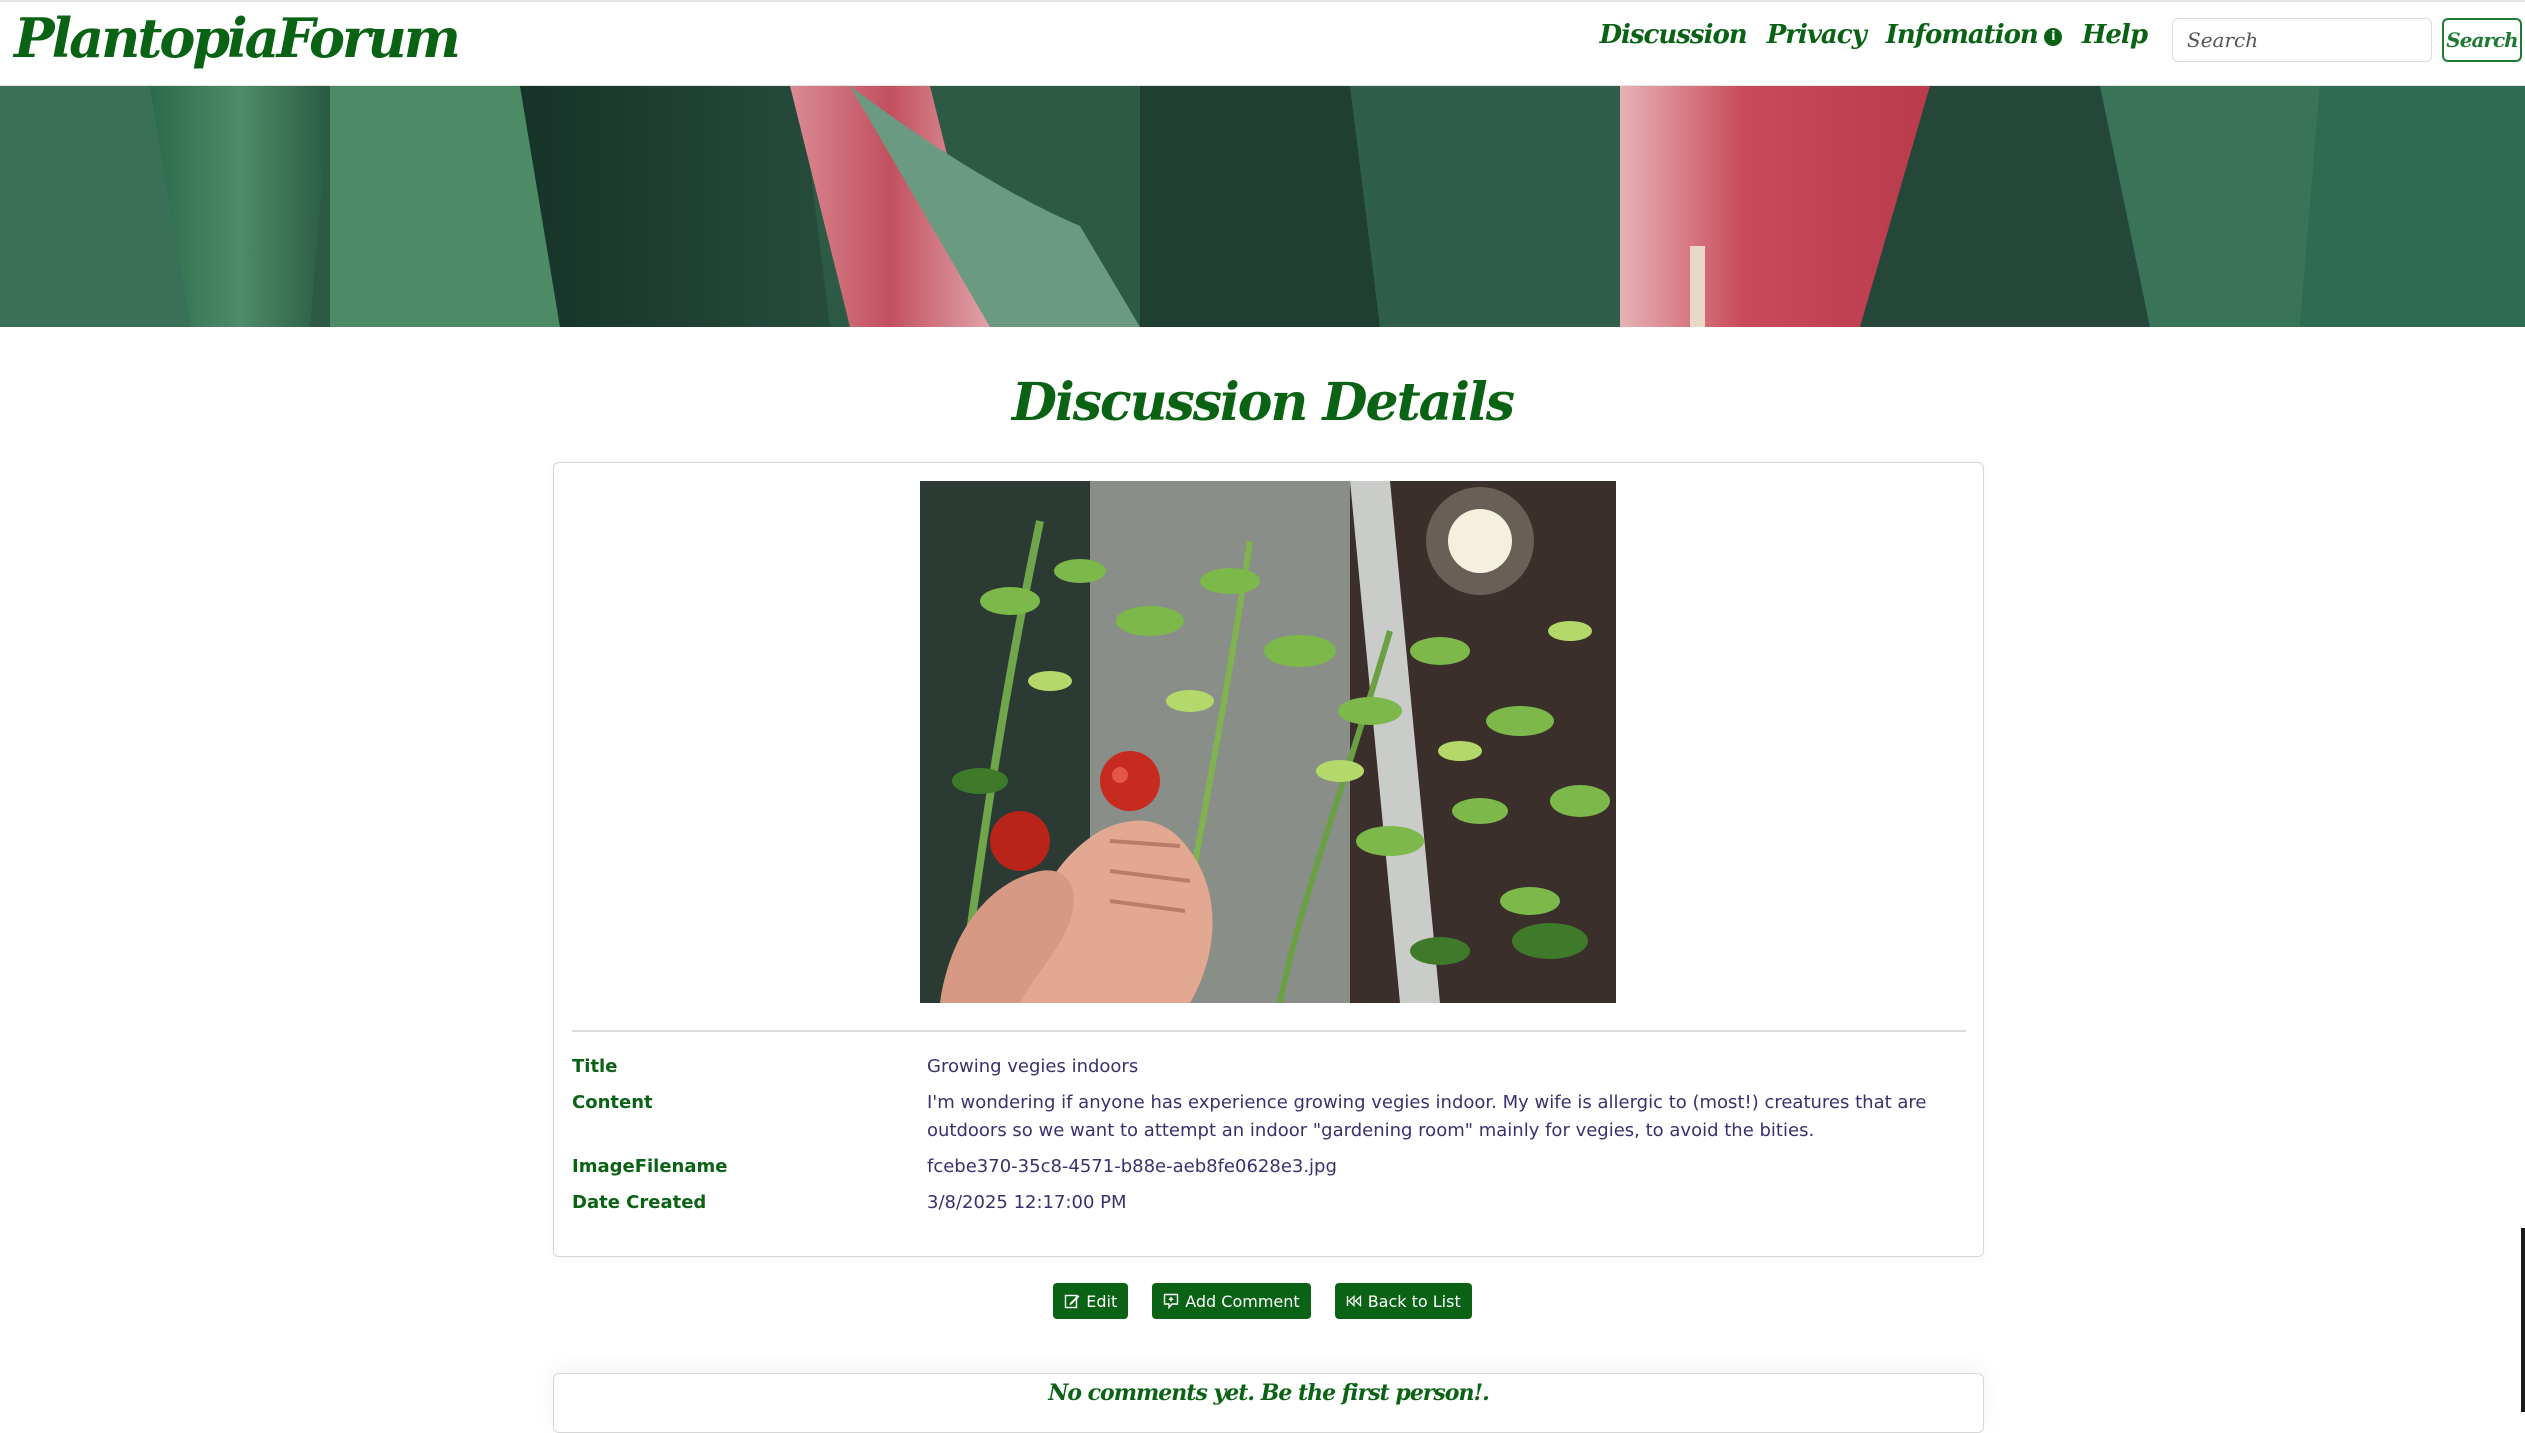 This screenshot has height=1433, width=2525. I want to click on back-to-list-button: Back to List, so click(1403, 1301).